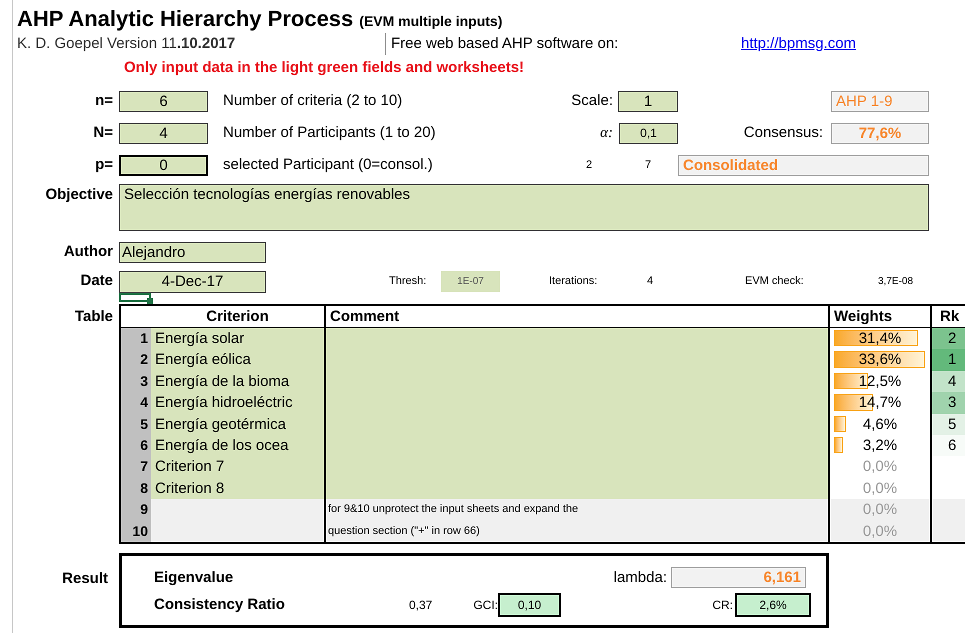  What do you see at coordinates (238, 424) in the screenshot?
I see `criterion-cell: Energía geotérmica` at bounding box center [238, 424].